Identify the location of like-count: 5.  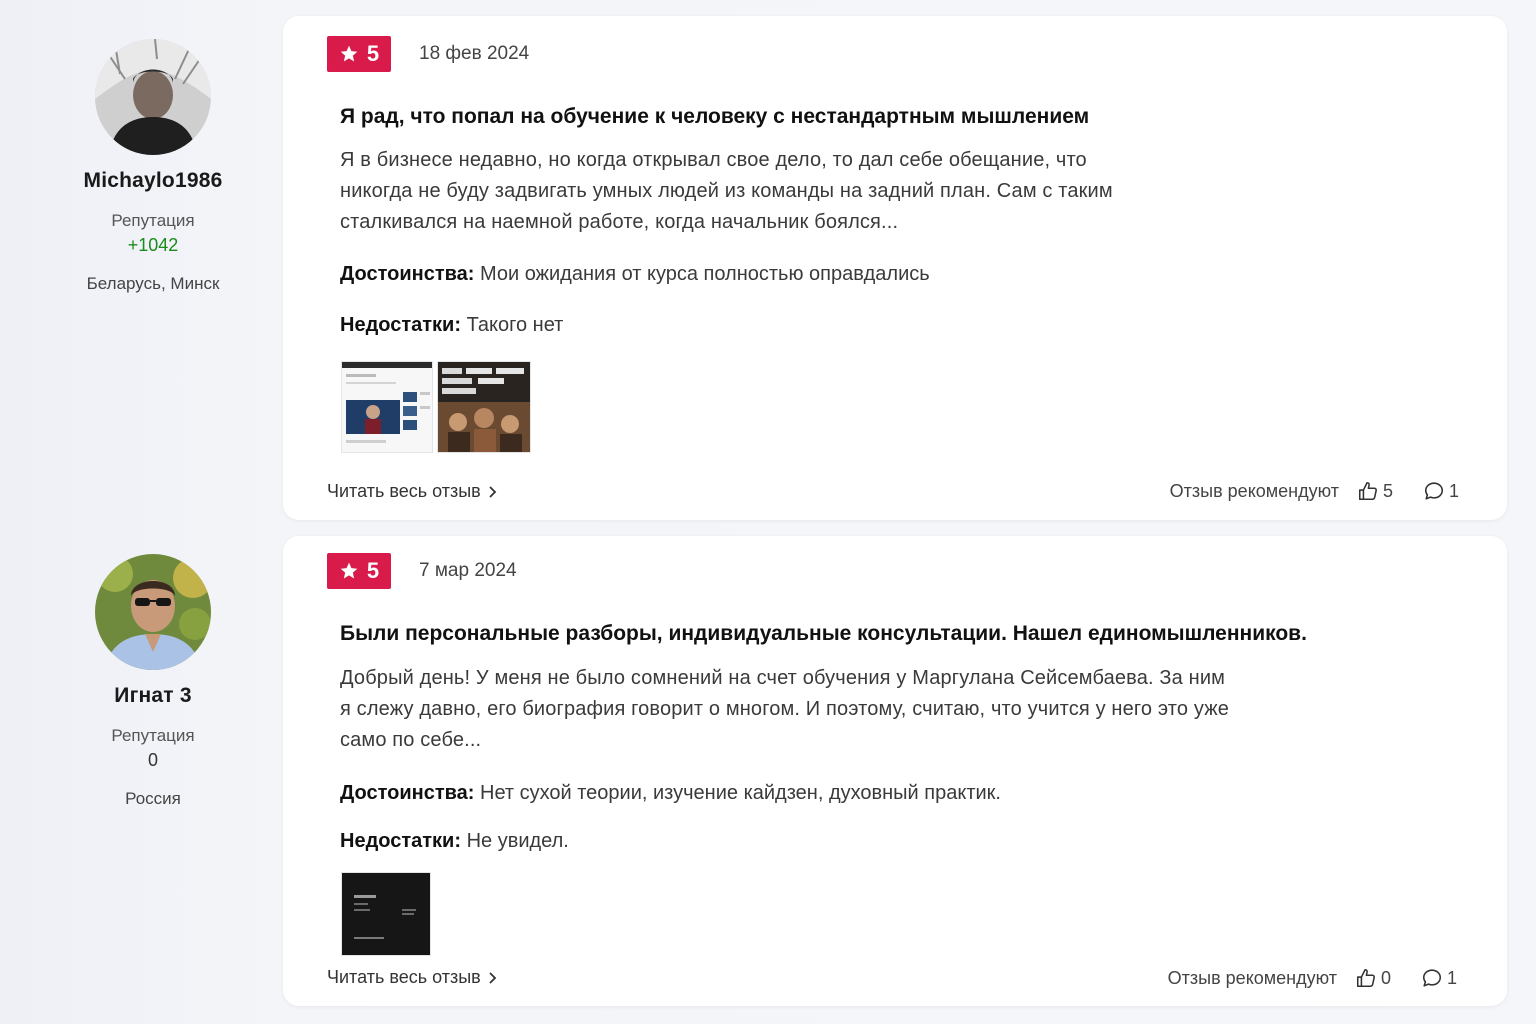
(1387, 490).